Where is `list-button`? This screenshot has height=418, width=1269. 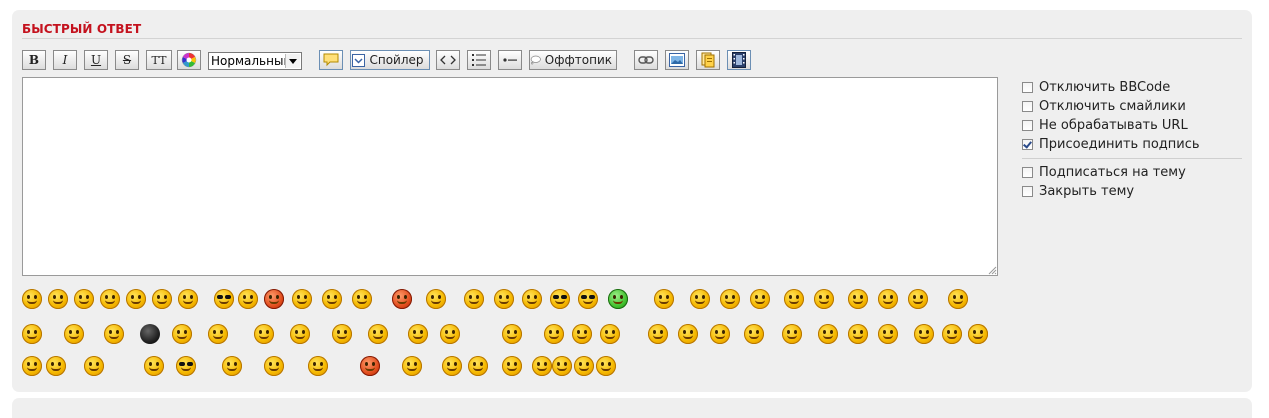 list-button is located at coordinates (479, 60).